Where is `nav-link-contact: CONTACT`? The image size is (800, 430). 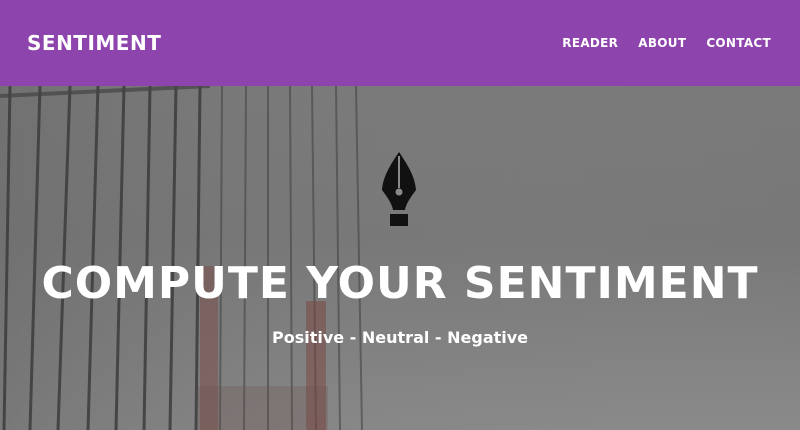 nav-link-contact: CONTACT is located at coordinates (738, 43).